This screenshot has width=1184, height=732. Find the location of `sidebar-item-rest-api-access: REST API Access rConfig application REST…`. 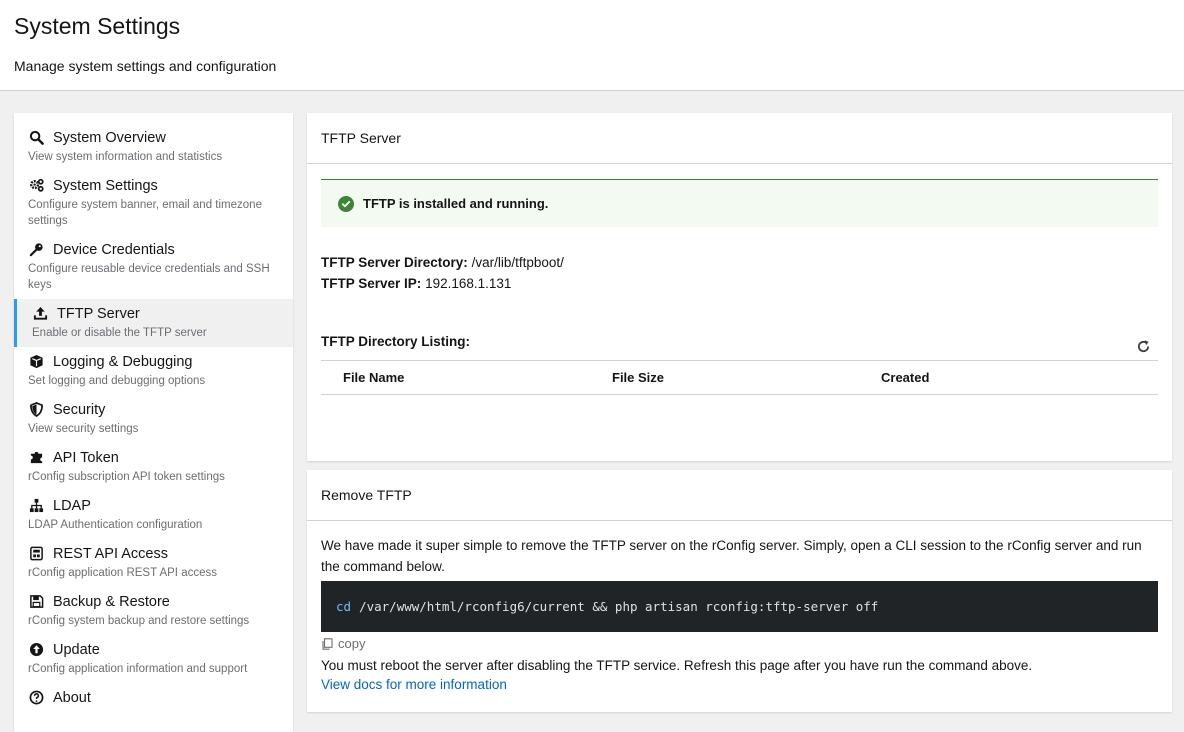

sidebar-item-rest-api-access: REST API Access rConfig application REST… is located at coordinates (153, 563).